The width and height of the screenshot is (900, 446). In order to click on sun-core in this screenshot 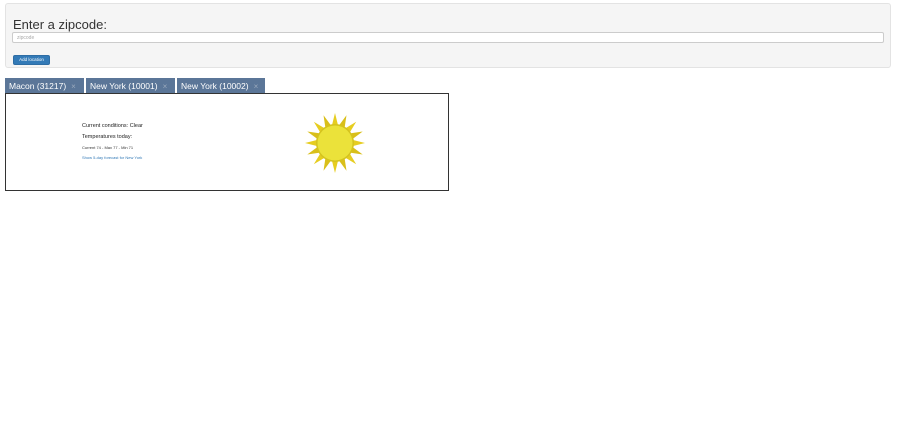, I will do `click(335, 143)`.